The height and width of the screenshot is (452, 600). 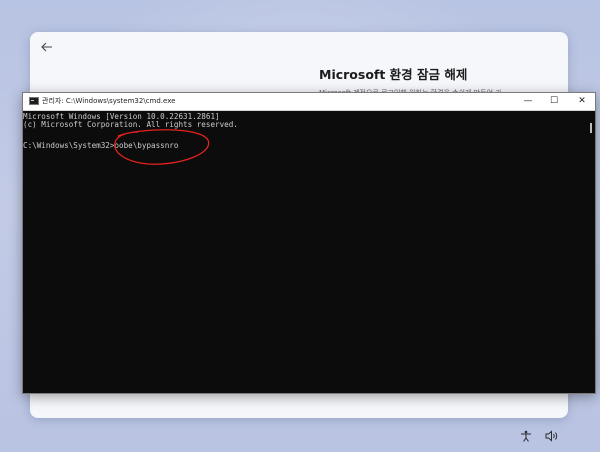 What do you see at coordinates (582, 101) in the screenshot?
I see `close-button: ✕` at bounding box center [582, 101].